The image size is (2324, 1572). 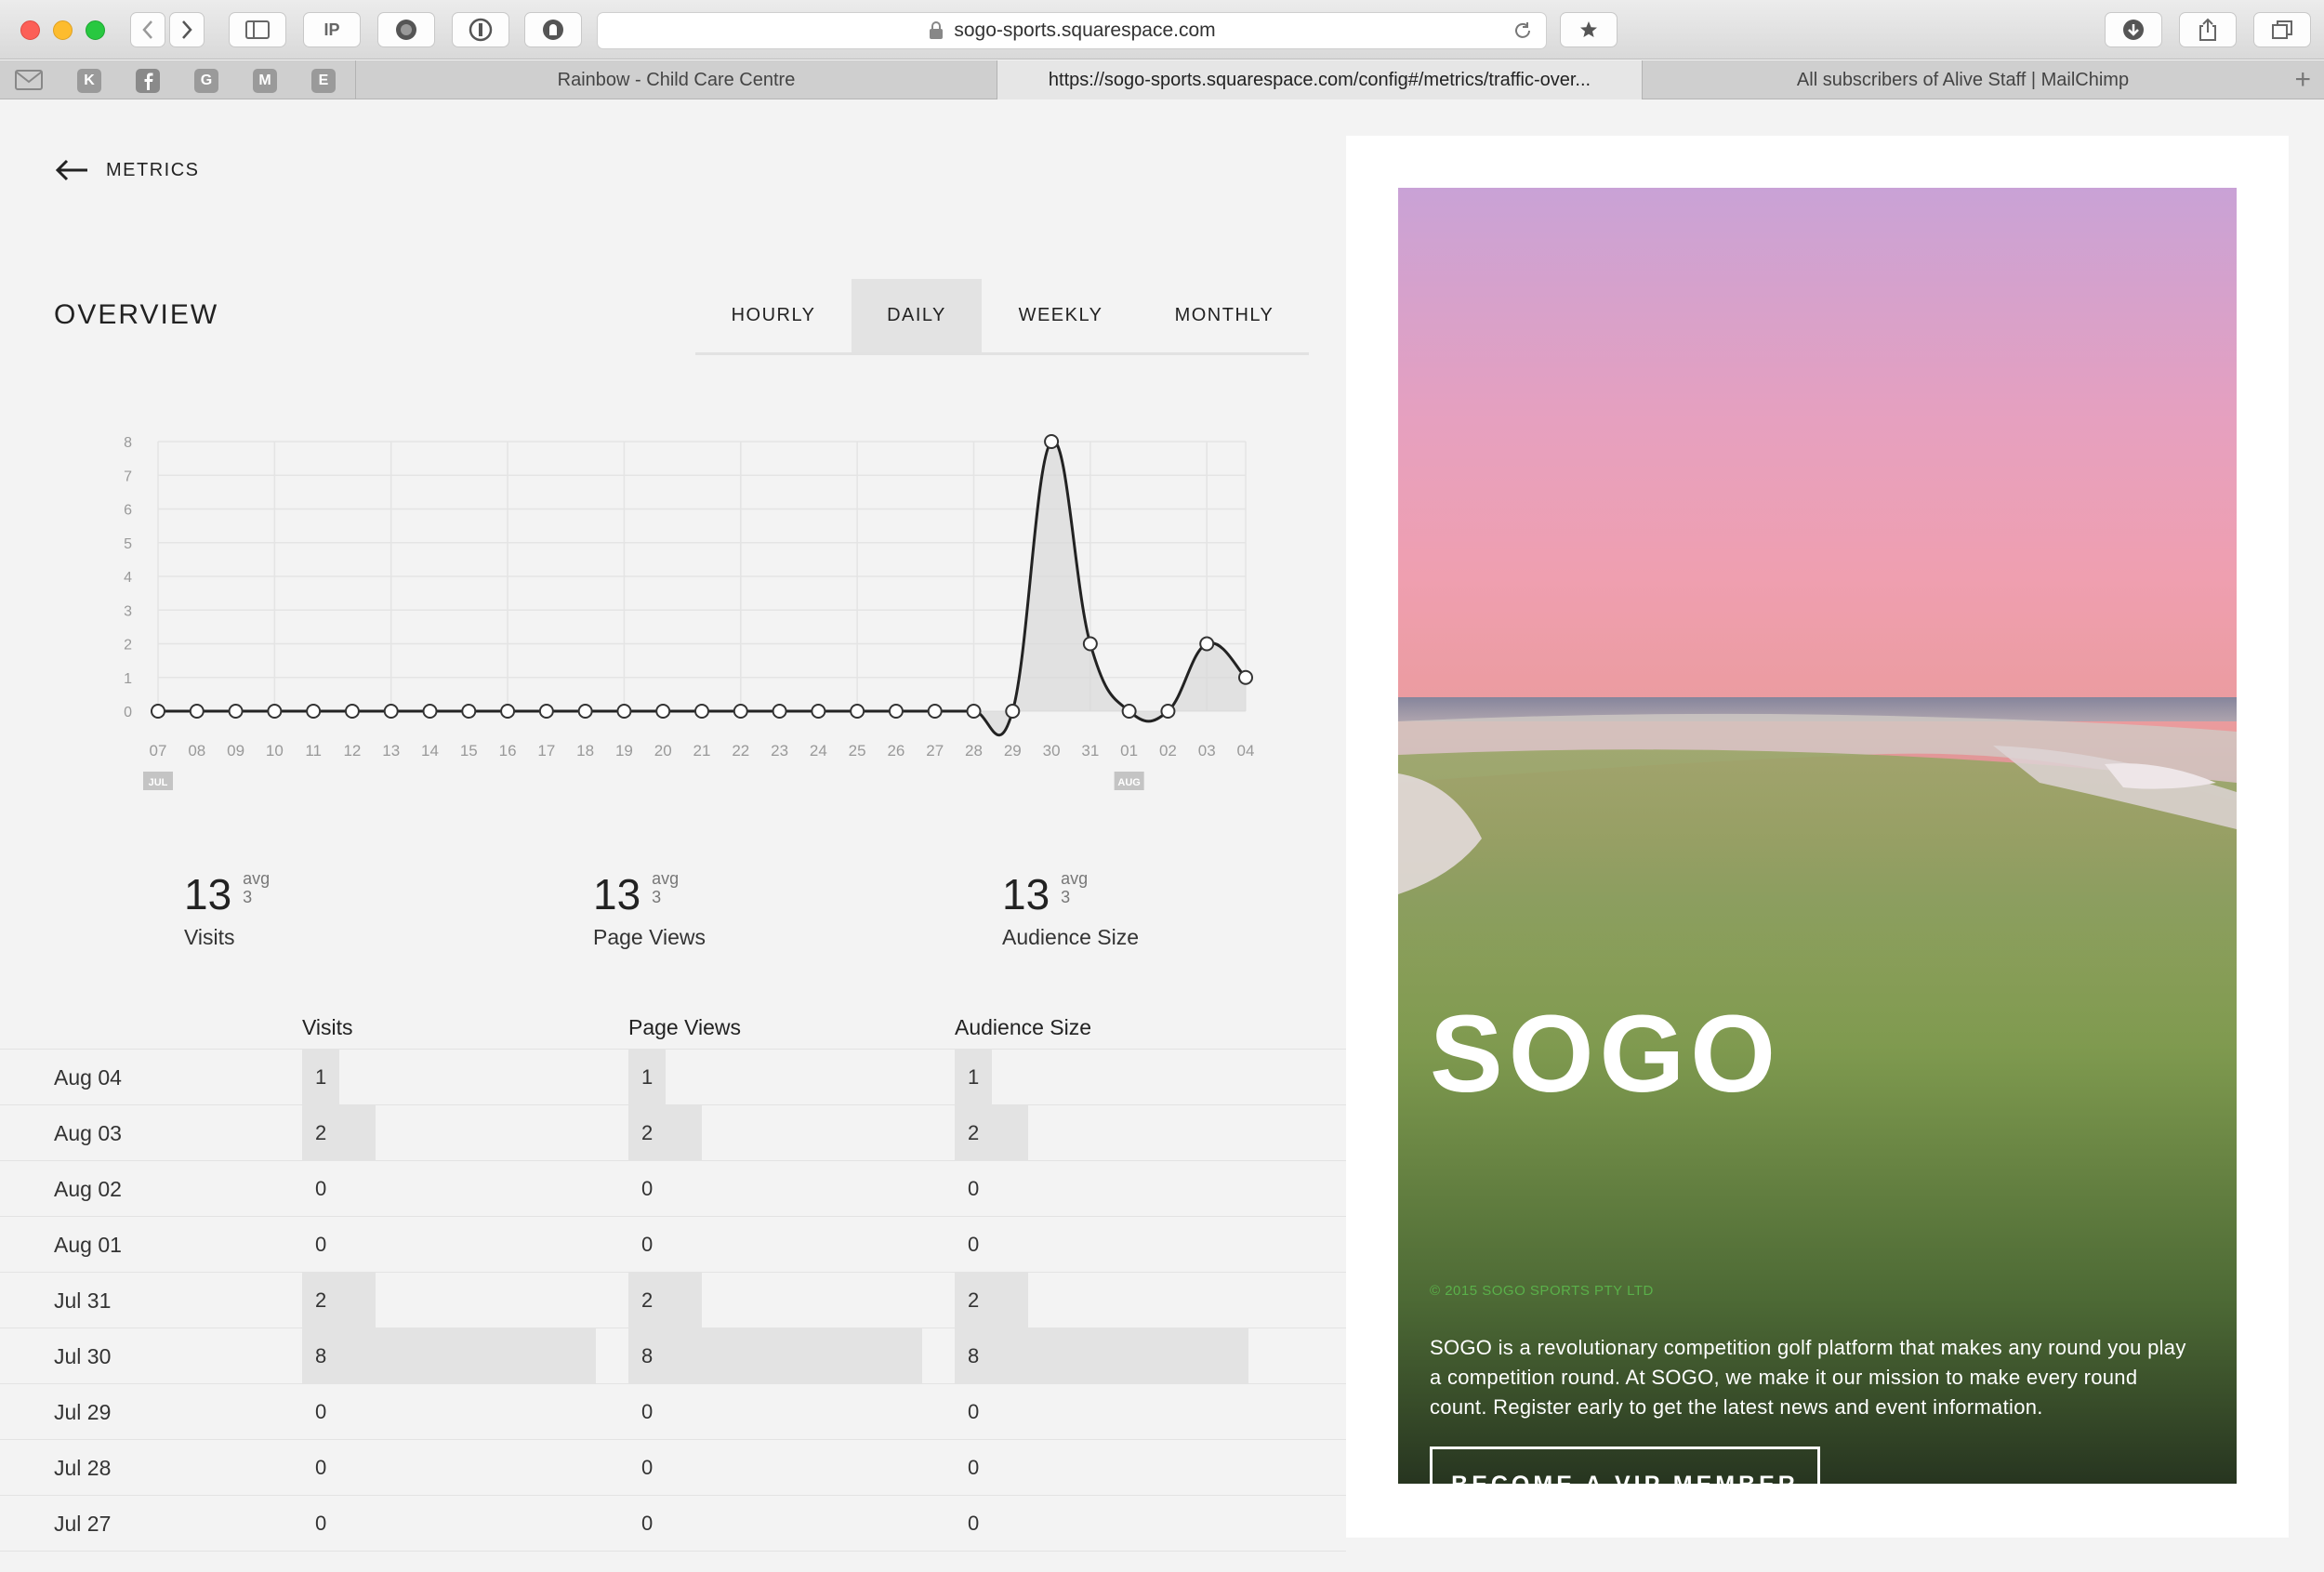 I want to click on x-tick-label: 15, so click(x=469, y=751).